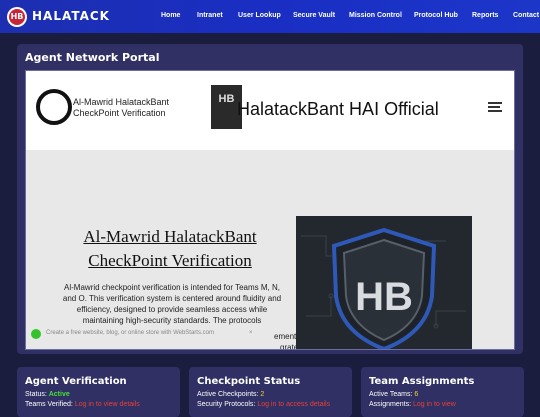 The image size is (540, 417). I want to click on hb-shield-image: HB, so click(384, 282).